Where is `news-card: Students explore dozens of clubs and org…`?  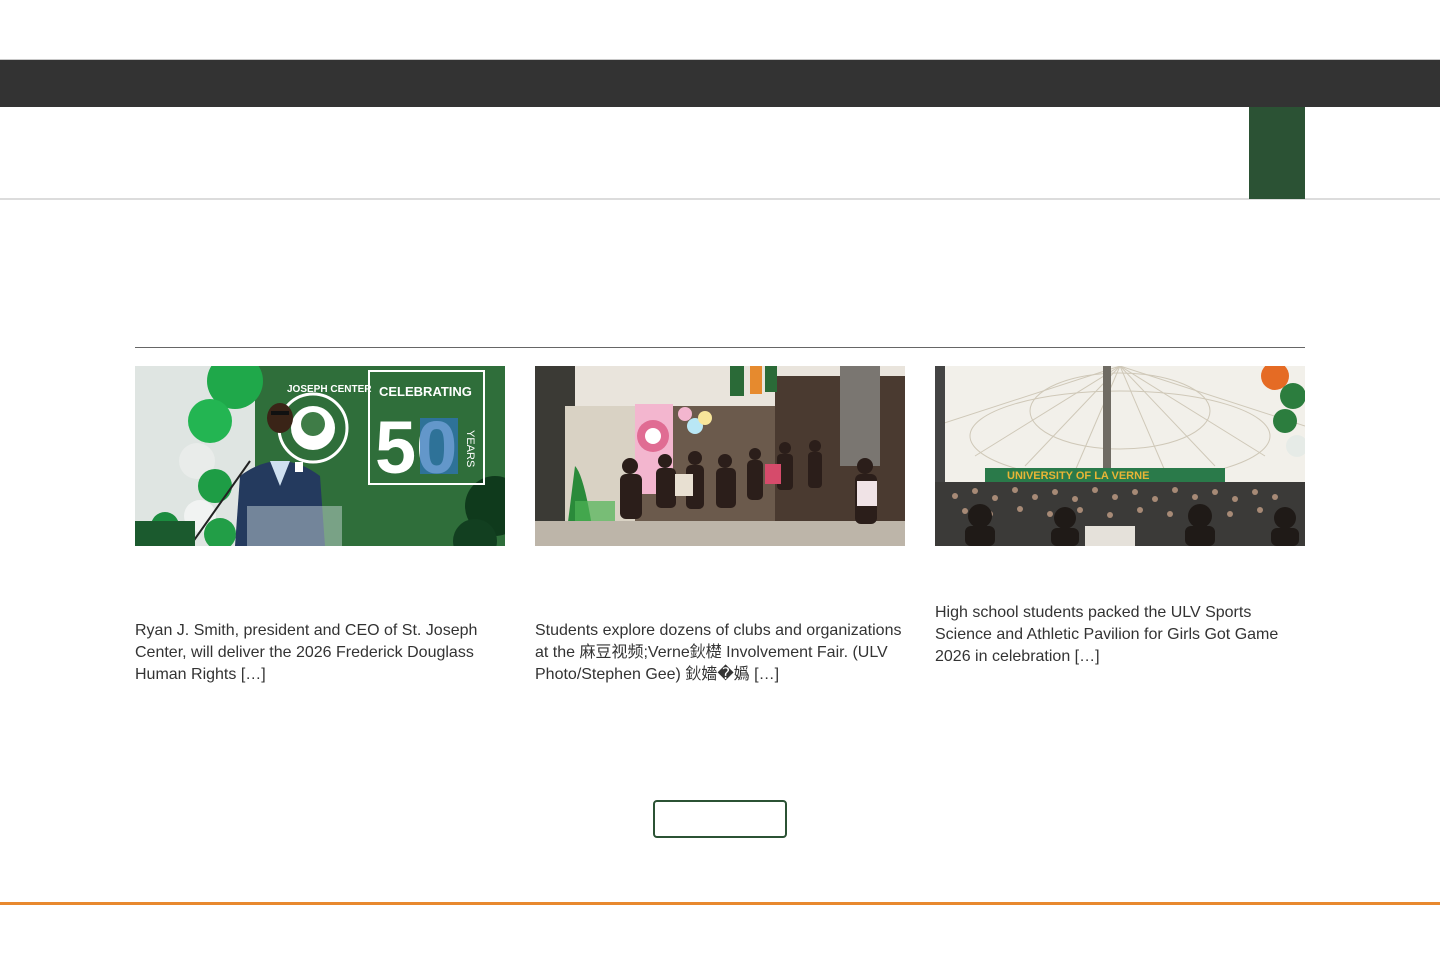 news-card: Students explore dozens of clubs and org… is located at coordinates (720, 531).